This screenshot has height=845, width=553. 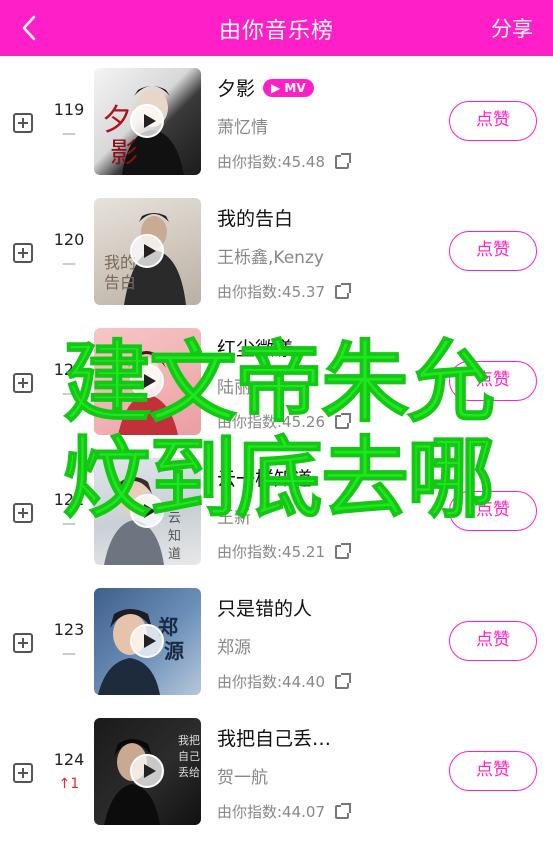 I want to click on album-cover: 我把 自己 丢给, so click(x=147, y=771).